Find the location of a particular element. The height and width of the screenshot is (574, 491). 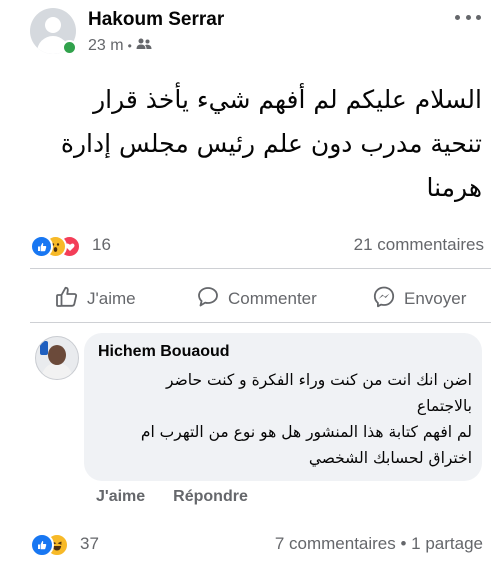

more-options-icon is located at coordinates (468, 17).